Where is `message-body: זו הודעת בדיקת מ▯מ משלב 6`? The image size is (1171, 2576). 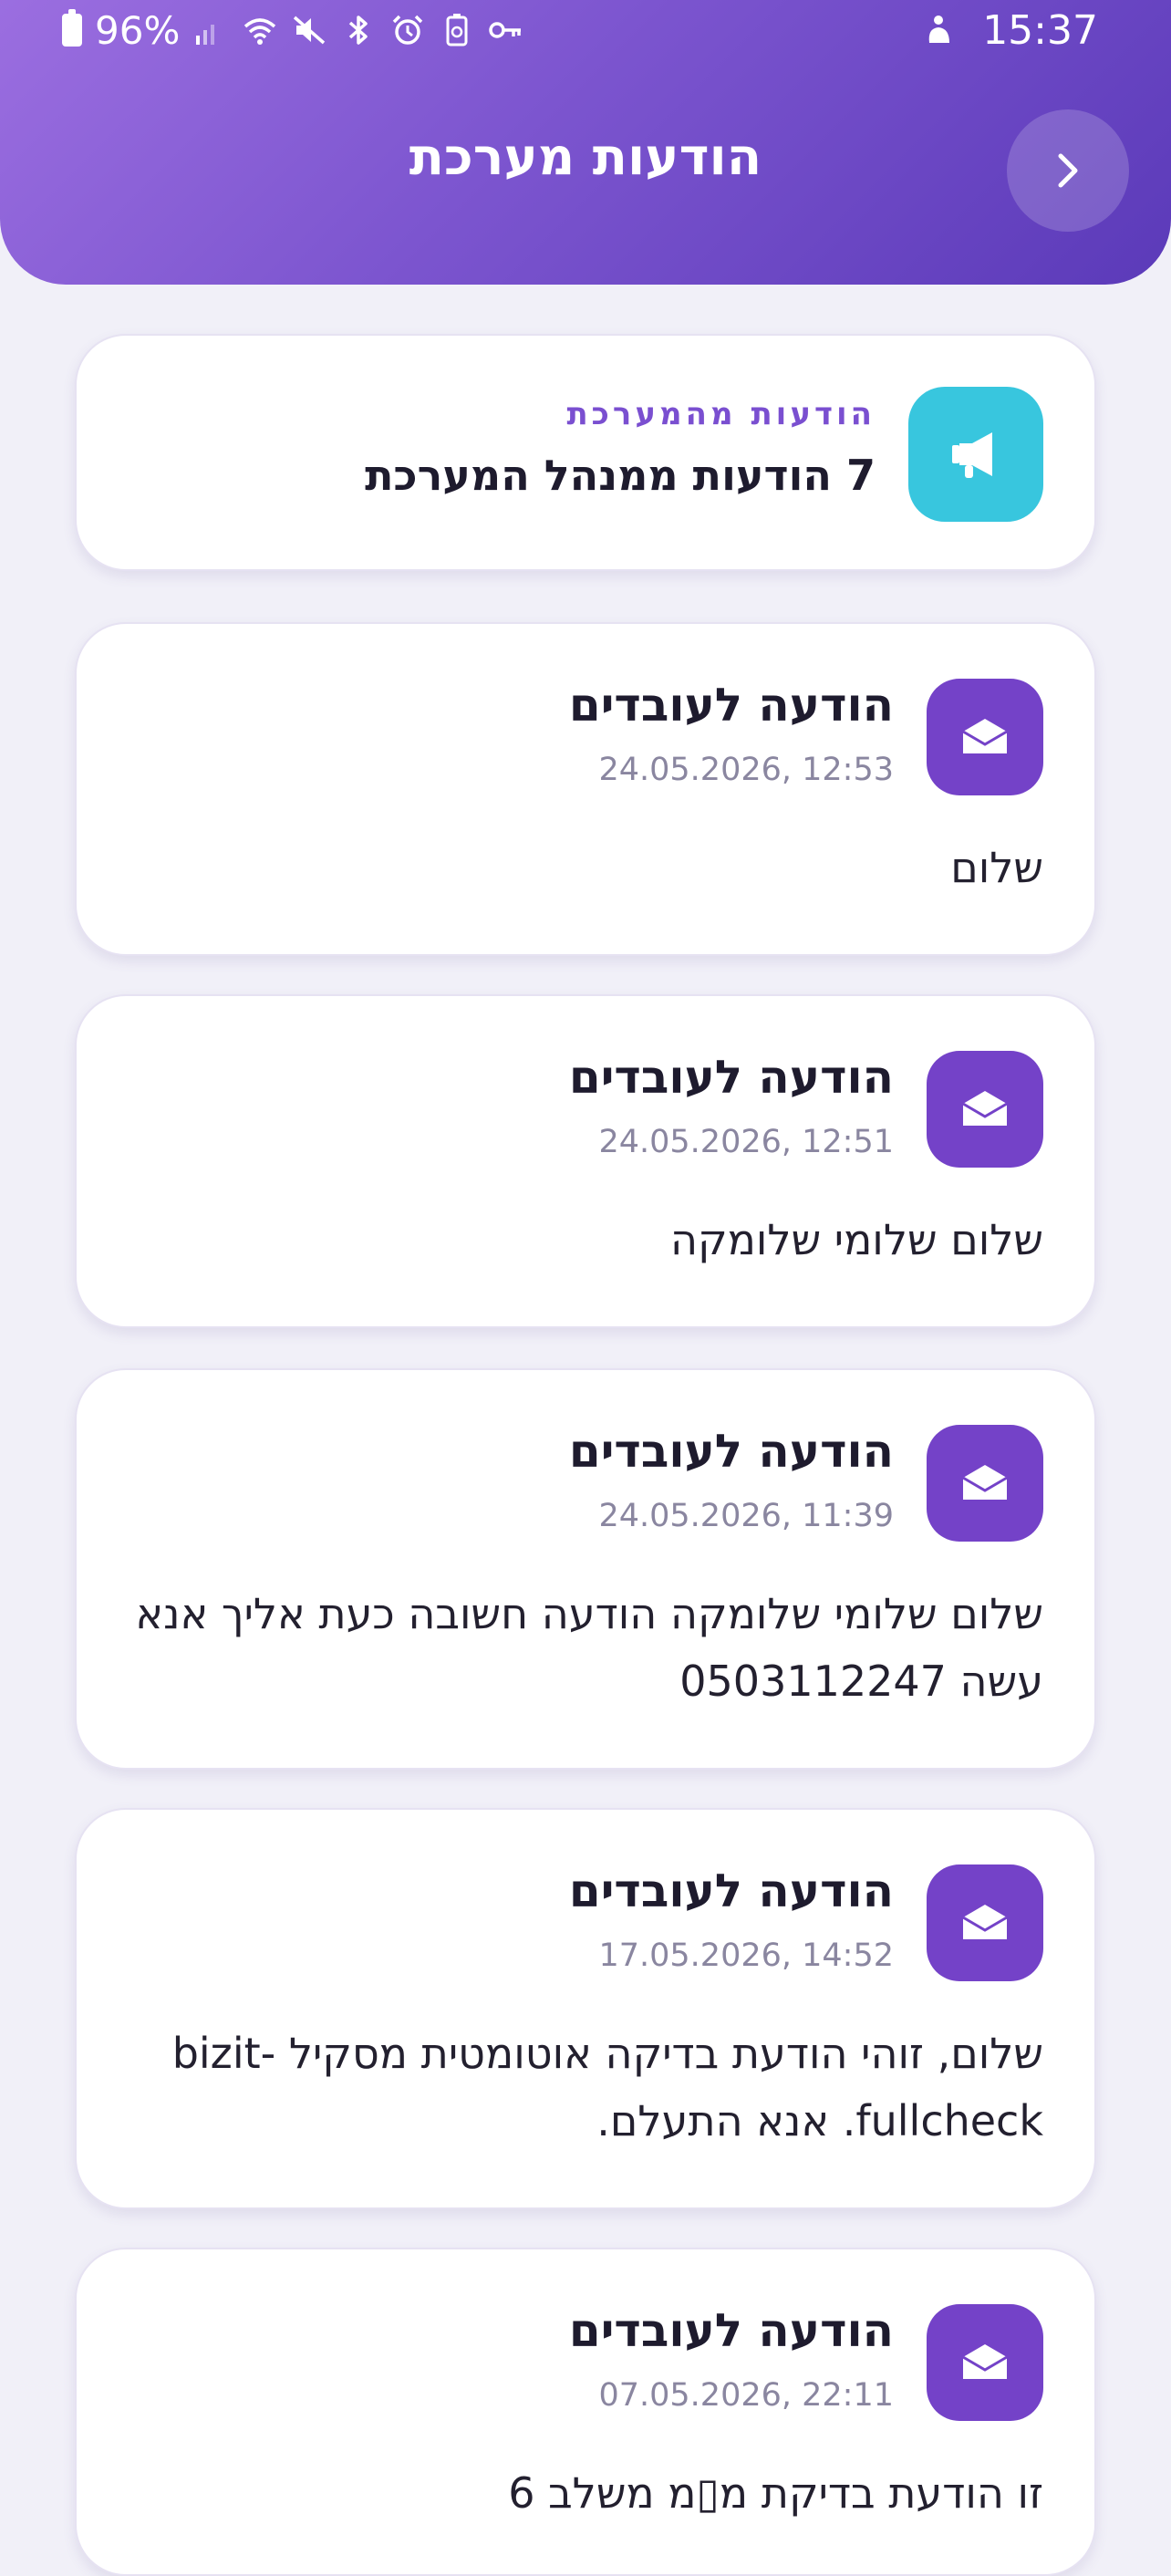 message-body: זו הודעת בדיקת מ▯מ משלב 6 is located at coordinates (775, 2493).